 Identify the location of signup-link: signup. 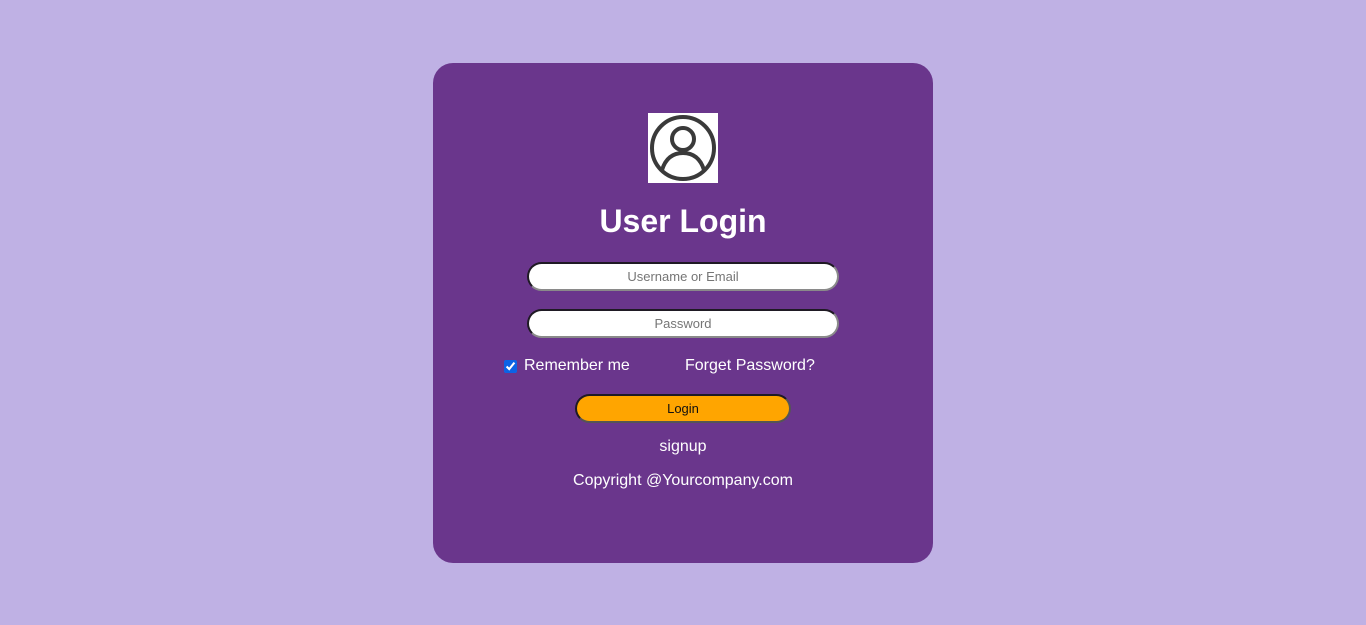
(683, 447).